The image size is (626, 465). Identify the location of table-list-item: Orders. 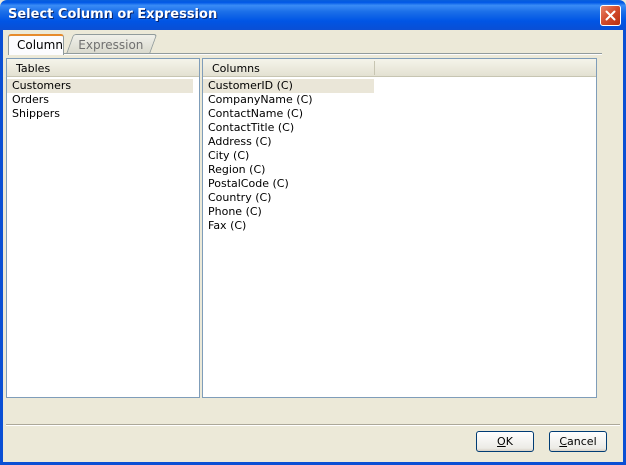
(103, 100).